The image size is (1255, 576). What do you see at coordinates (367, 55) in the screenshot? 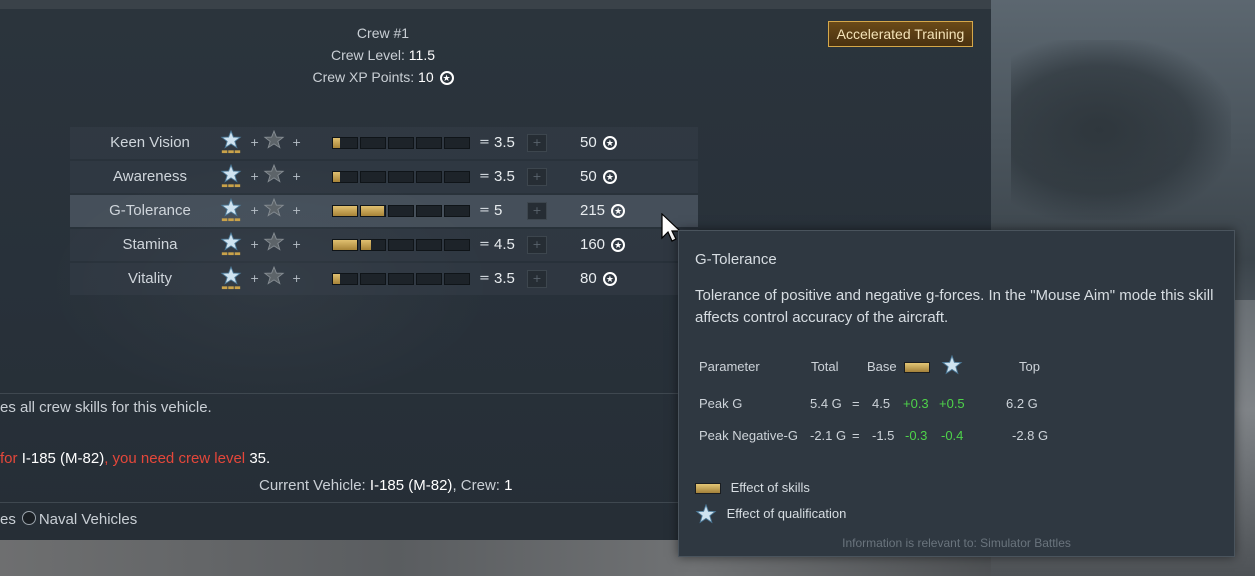
I see `crew-level-label: Crew Level:` at bounding box center [367, 55].